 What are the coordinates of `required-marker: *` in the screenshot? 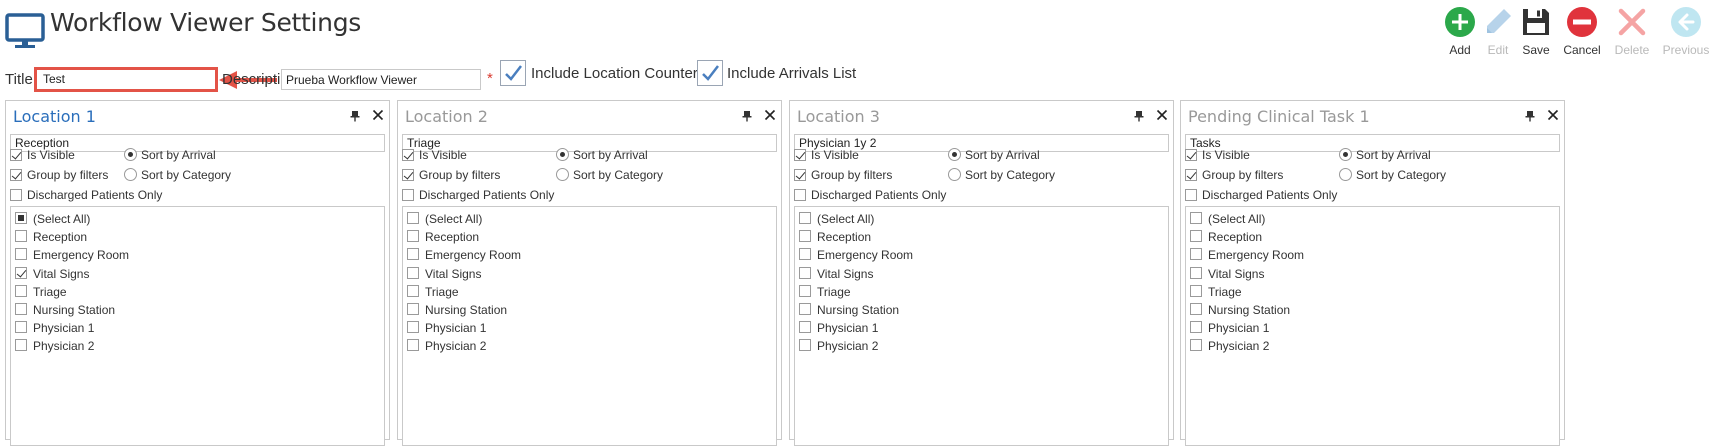 It's located at (490, 78).